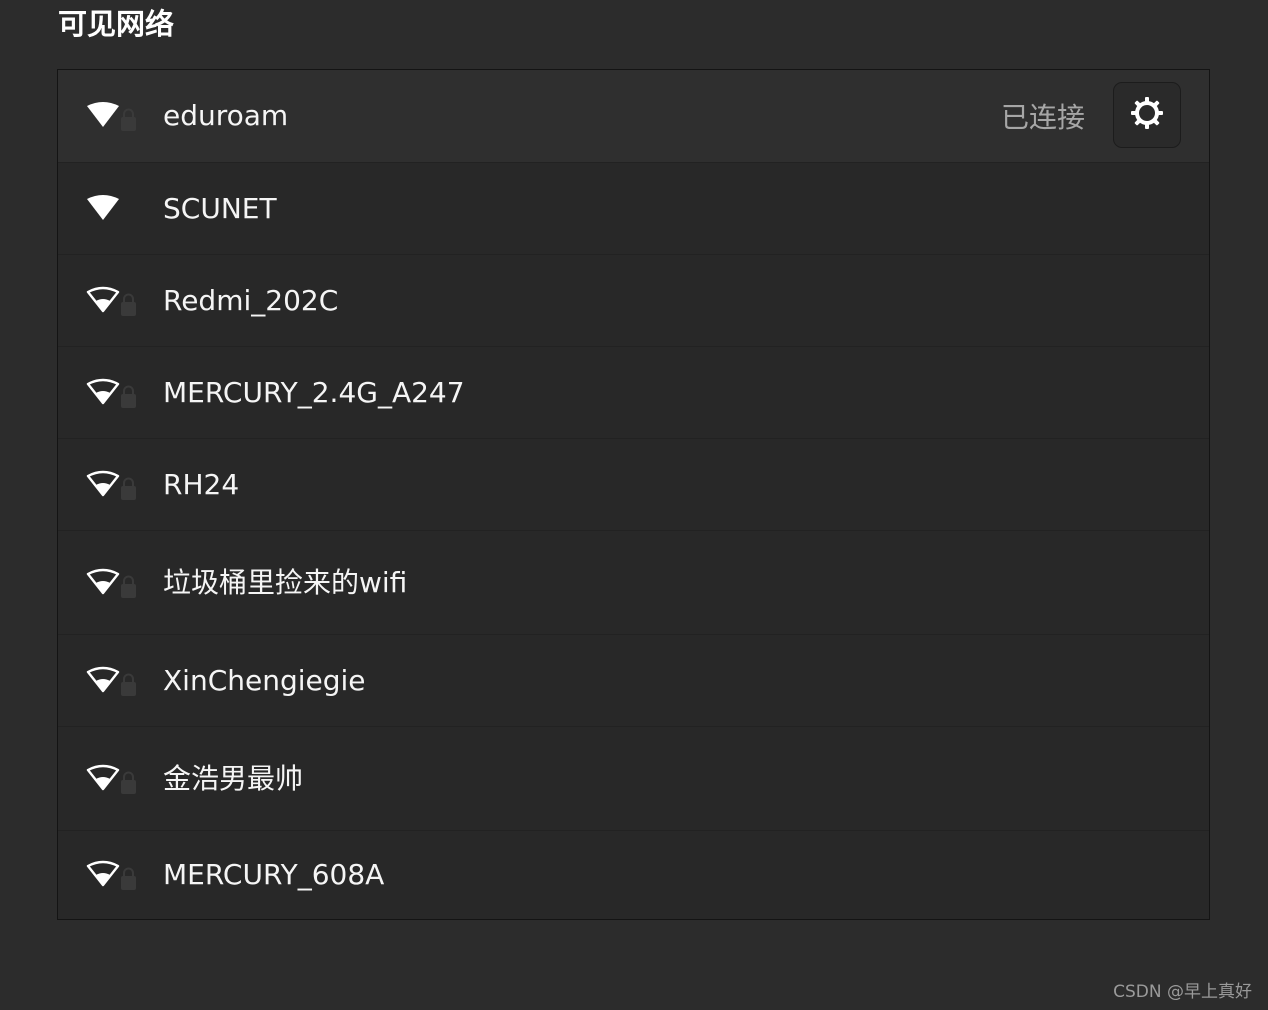 Image resolution: width=1268 pixels, height=1010 pixels. Describe the element at coordinates (274, 874) in the screenshot. I see `network-name: MERCURY_608A` at that location.